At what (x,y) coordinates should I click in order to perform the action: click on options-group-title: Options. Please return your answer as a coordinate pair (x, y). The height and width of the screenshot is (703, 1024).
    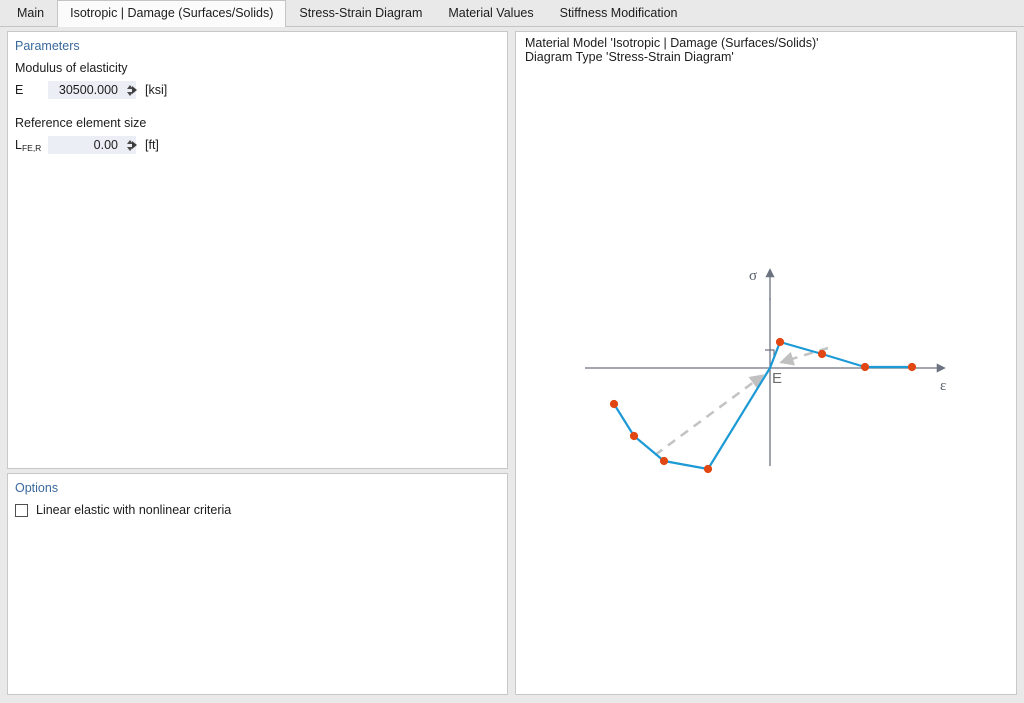
    Looking at the image, I should click on (37, 488).